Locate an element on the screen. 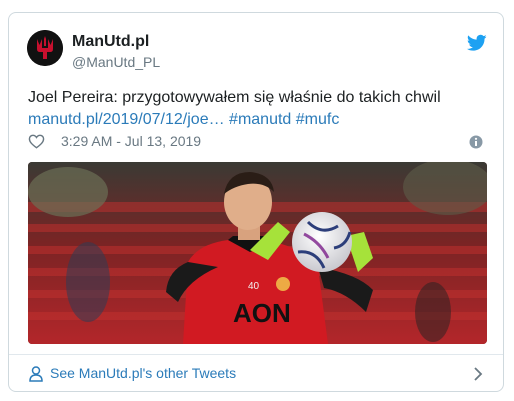 This screenshot has width=514, height=401. avatar is located at coordinates (45, 48).